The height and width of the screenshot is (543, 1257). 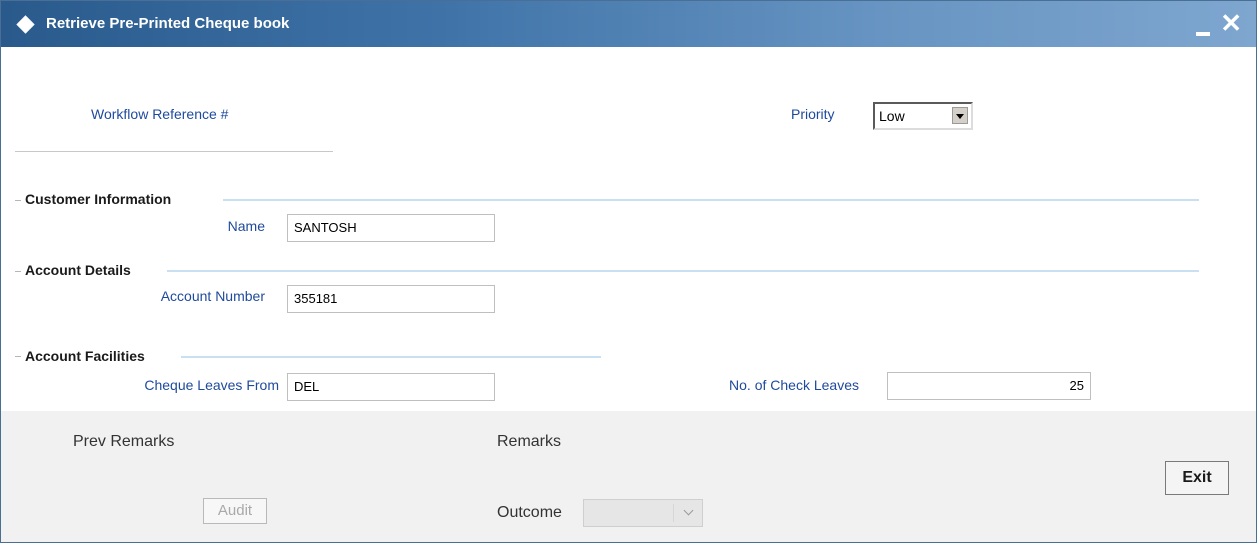 I want to click on header-divider, so click(x=174, y=151).